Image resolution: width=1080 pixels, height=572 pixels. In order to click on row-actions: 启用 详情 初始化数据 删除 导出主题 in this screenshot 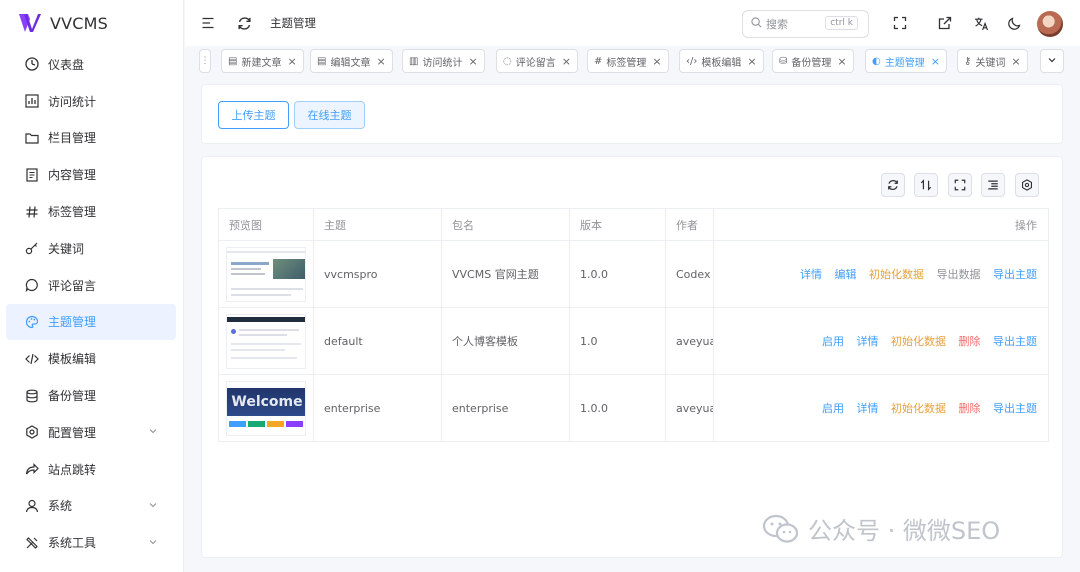, I will do `click(881, 408)`.